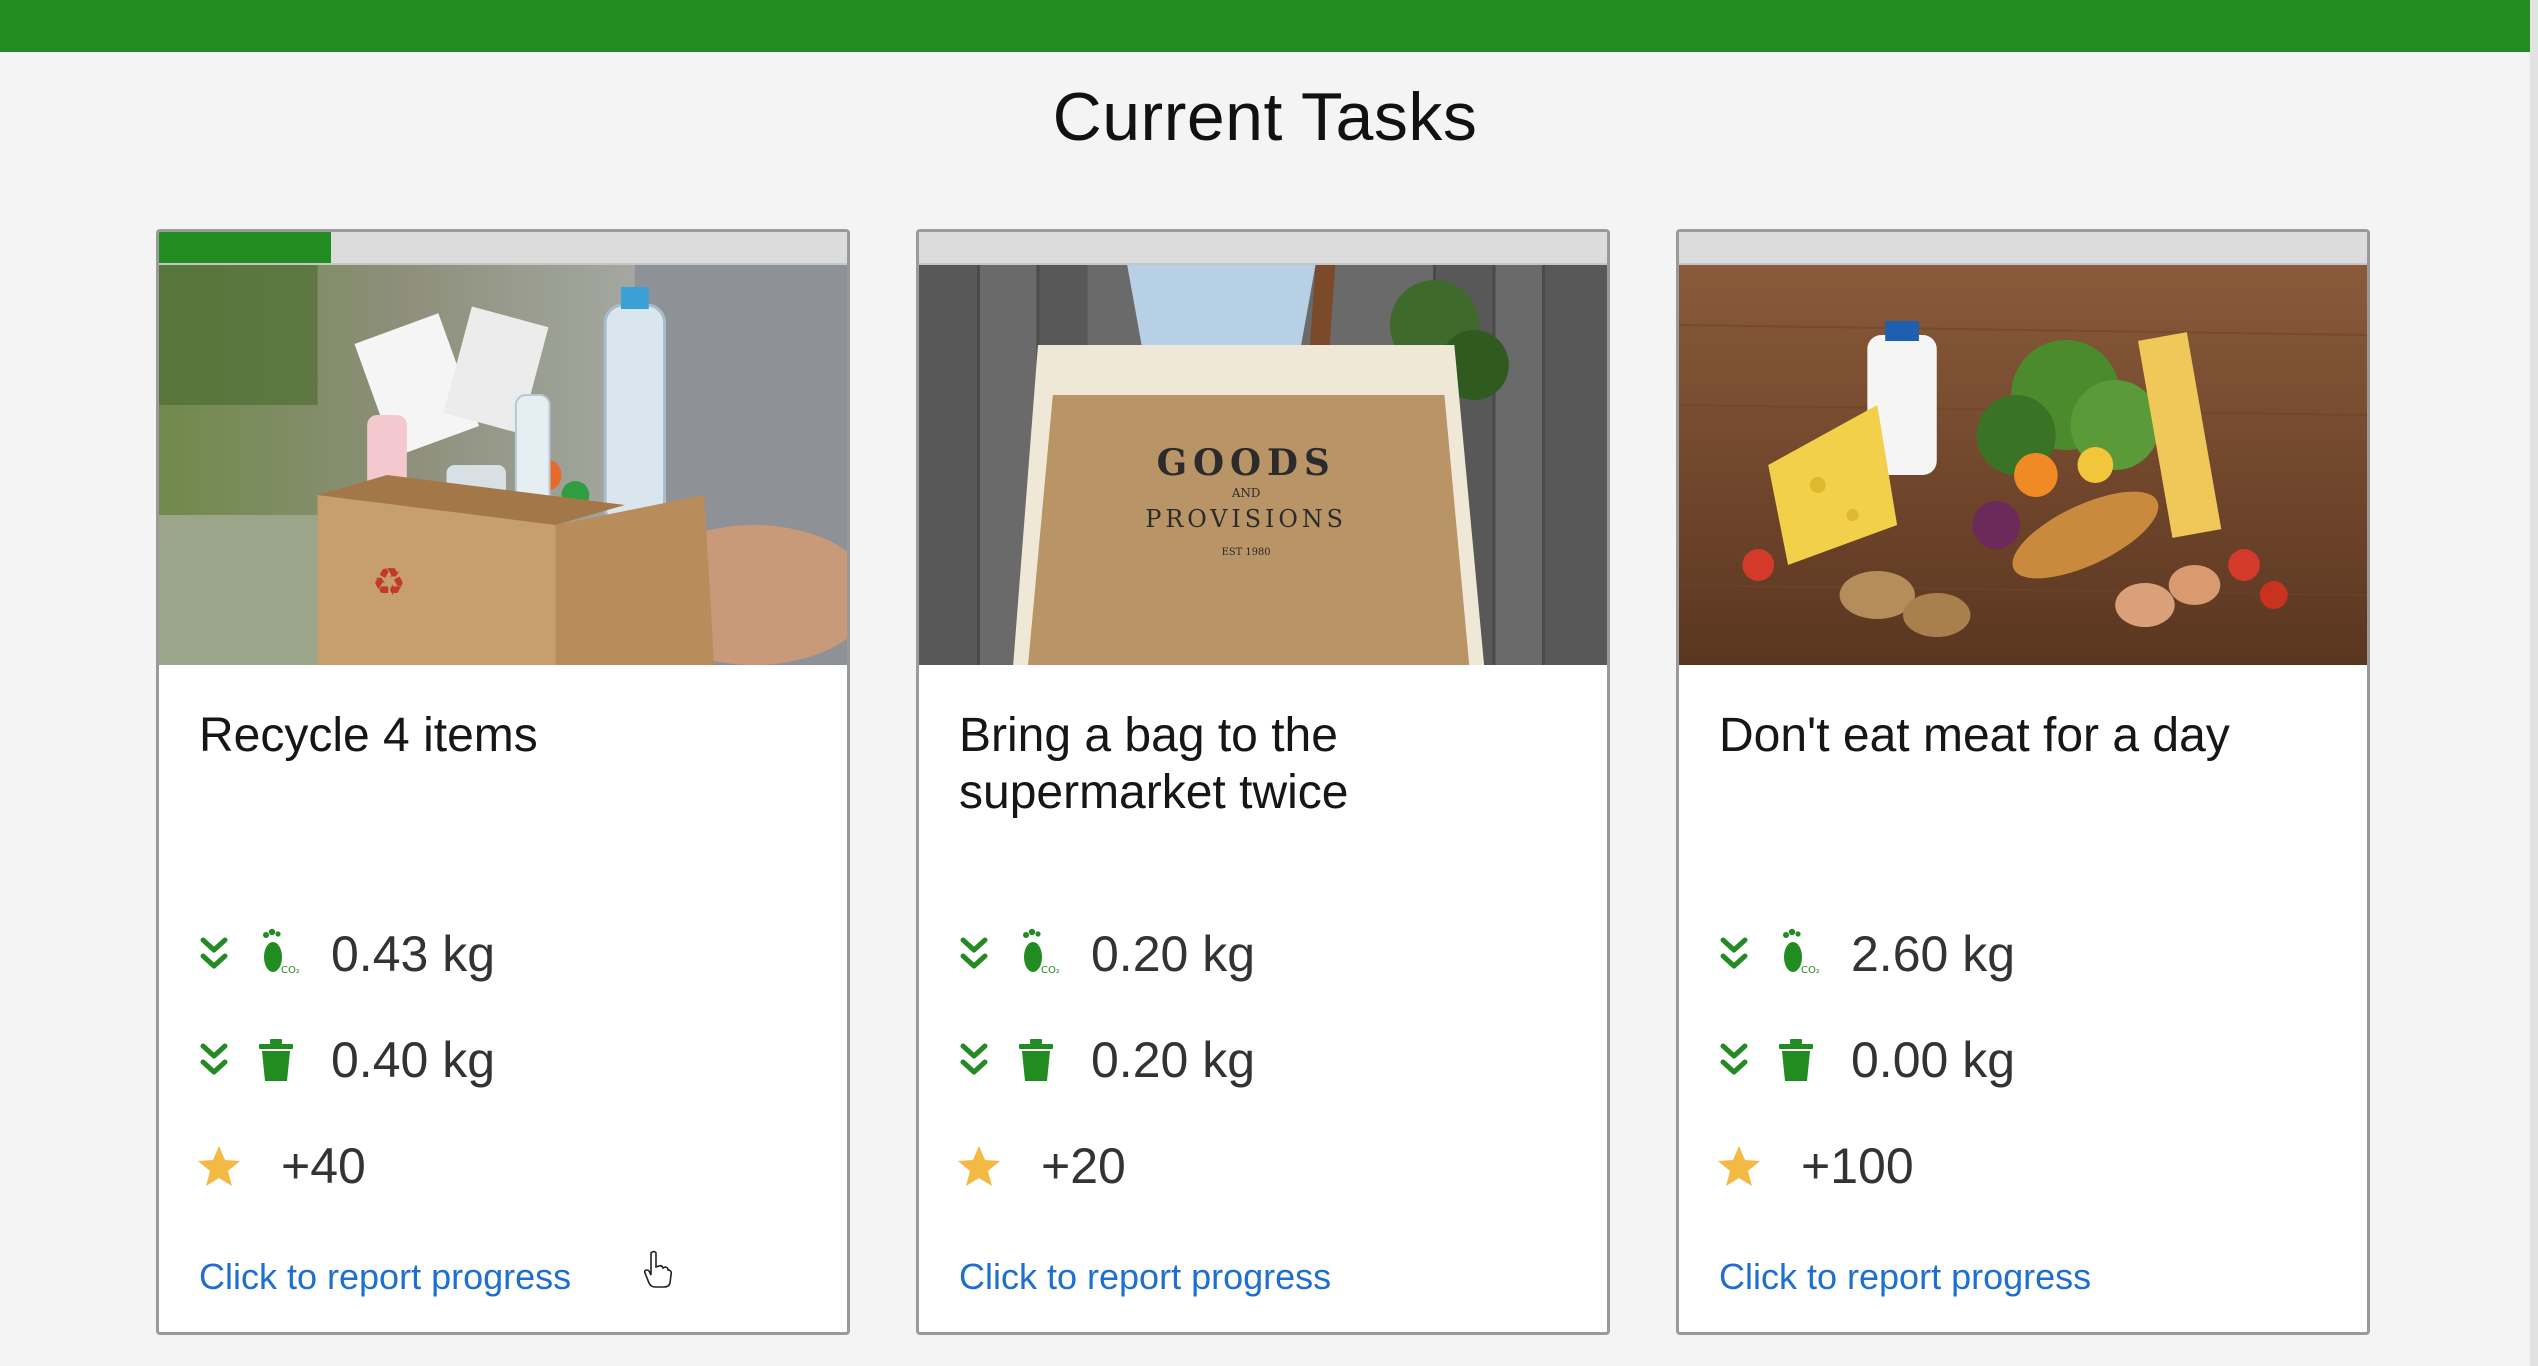 This screenshot has height=1366, width=2538. I want to click on points-row: +20, so click(1042, 1166).